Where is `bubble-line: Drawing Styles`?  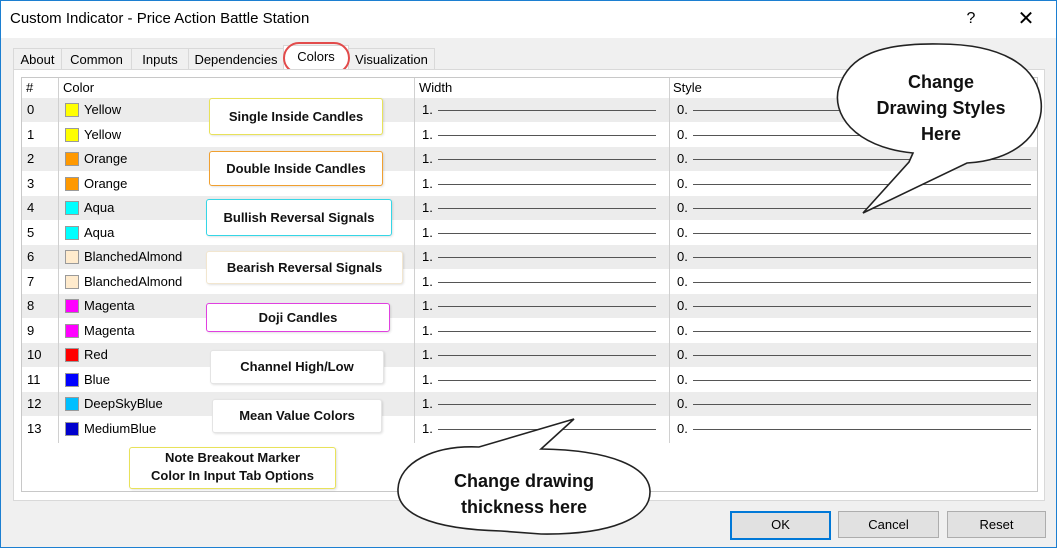 bubble-line: Drawing Styles is located at coordinates (941, 108).